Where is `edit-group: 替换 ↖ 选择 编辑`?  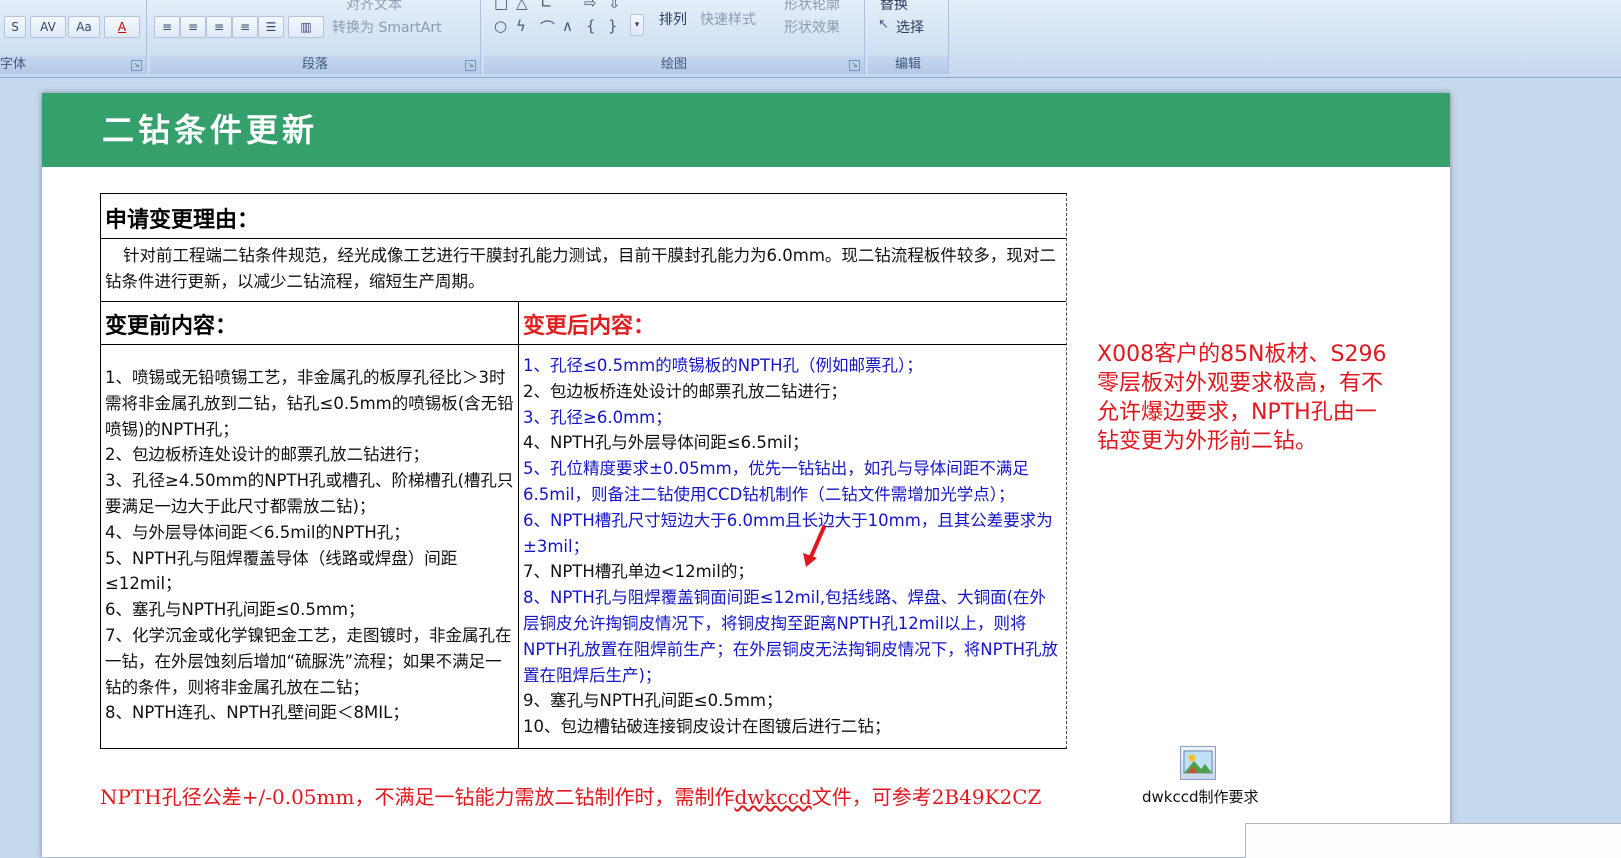
edit-group: 替换 ↖ 选择 编辑 is located at coordinates (908, 37).